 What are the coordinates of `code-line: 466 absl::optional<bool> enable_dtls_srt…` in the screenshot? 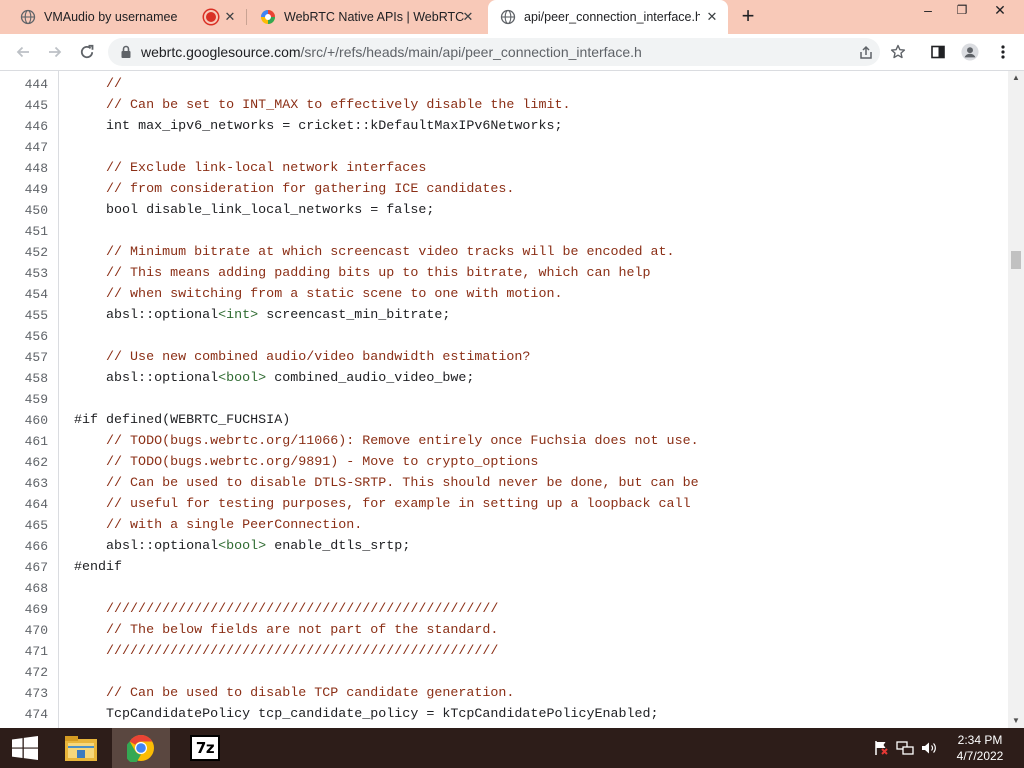 It's located at (504, 546).